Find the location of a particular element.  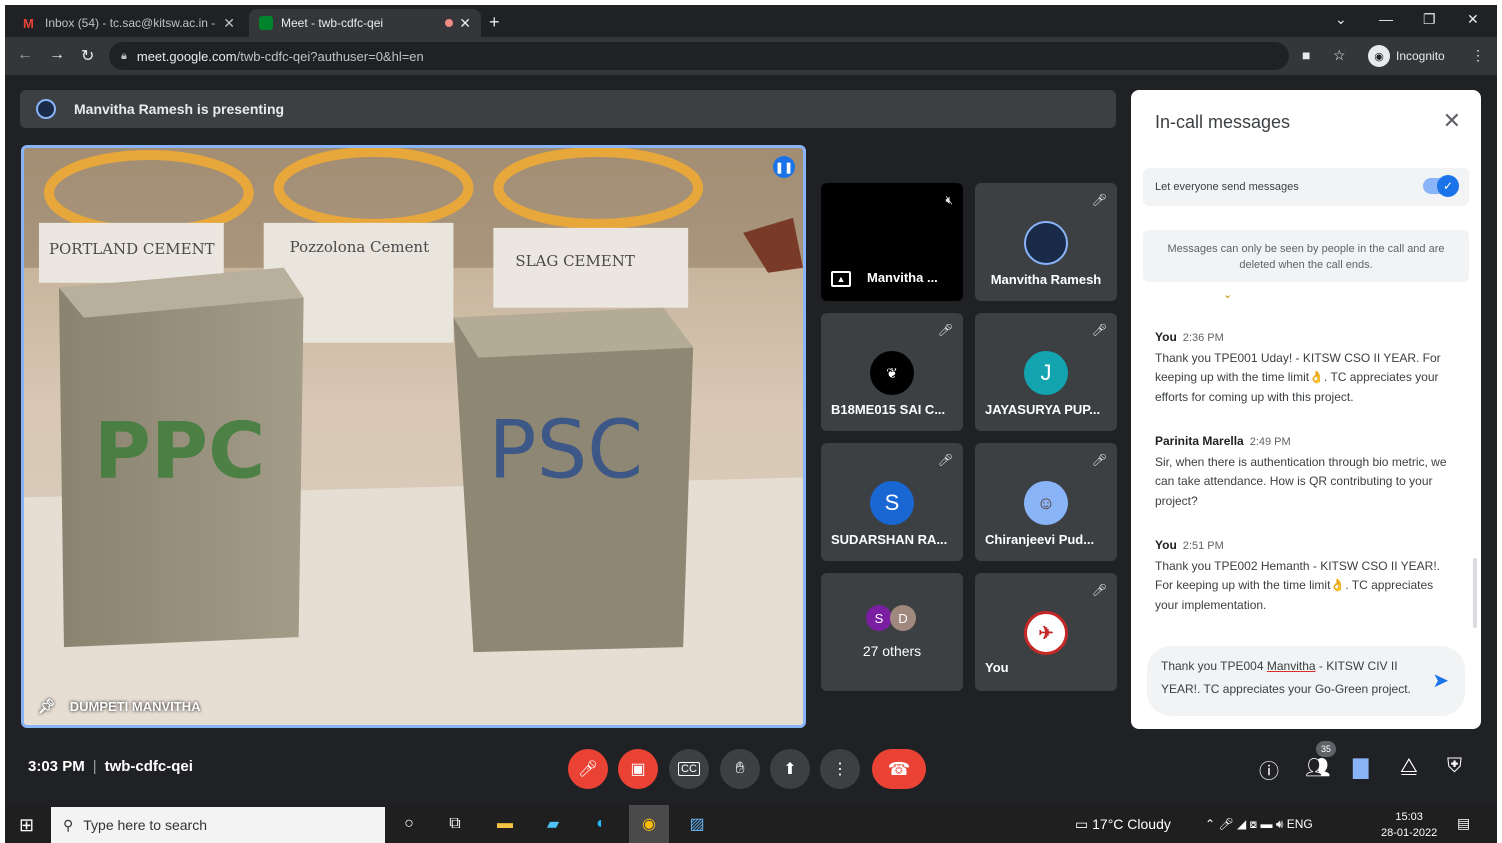

pin-icon: 📌︎ is located at coordinates (47, 706).